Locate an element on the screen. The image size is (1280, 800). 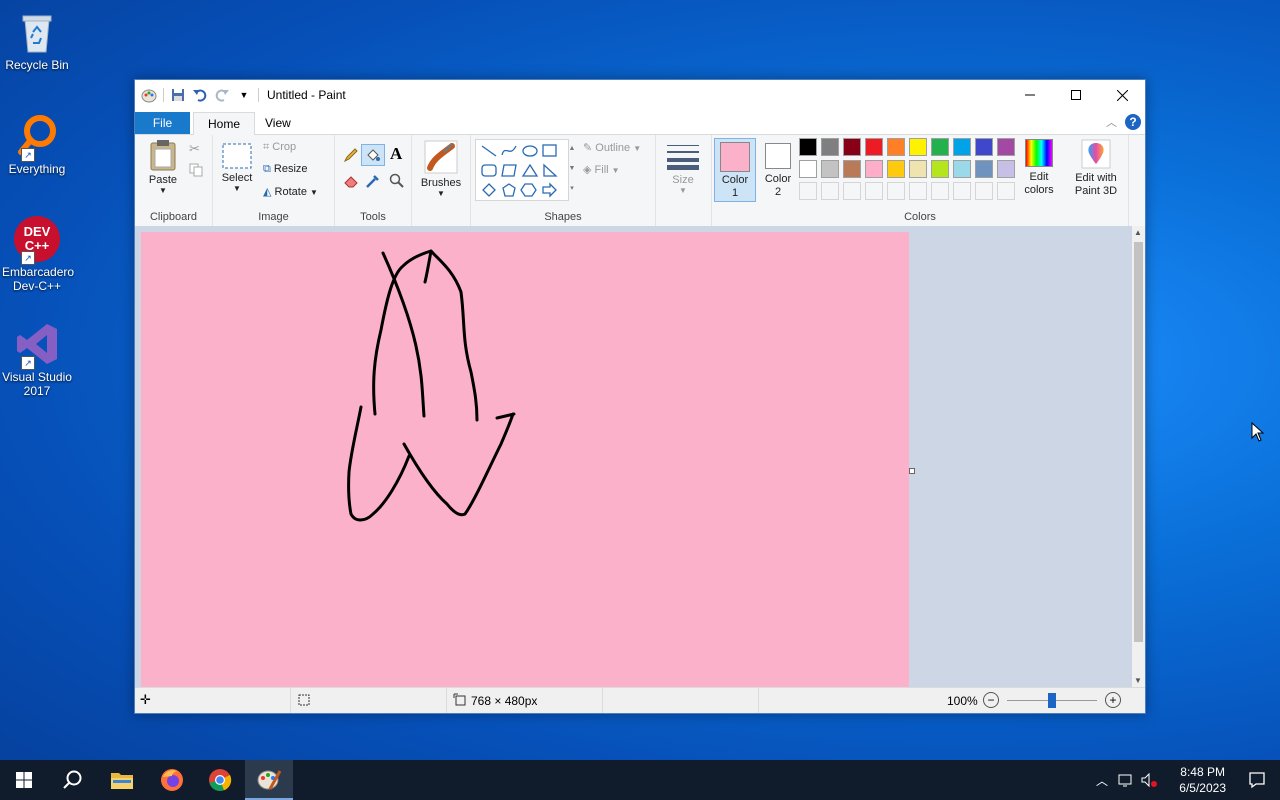
edit-colors-label: Edit colors is located at coordinates (1039, 183).